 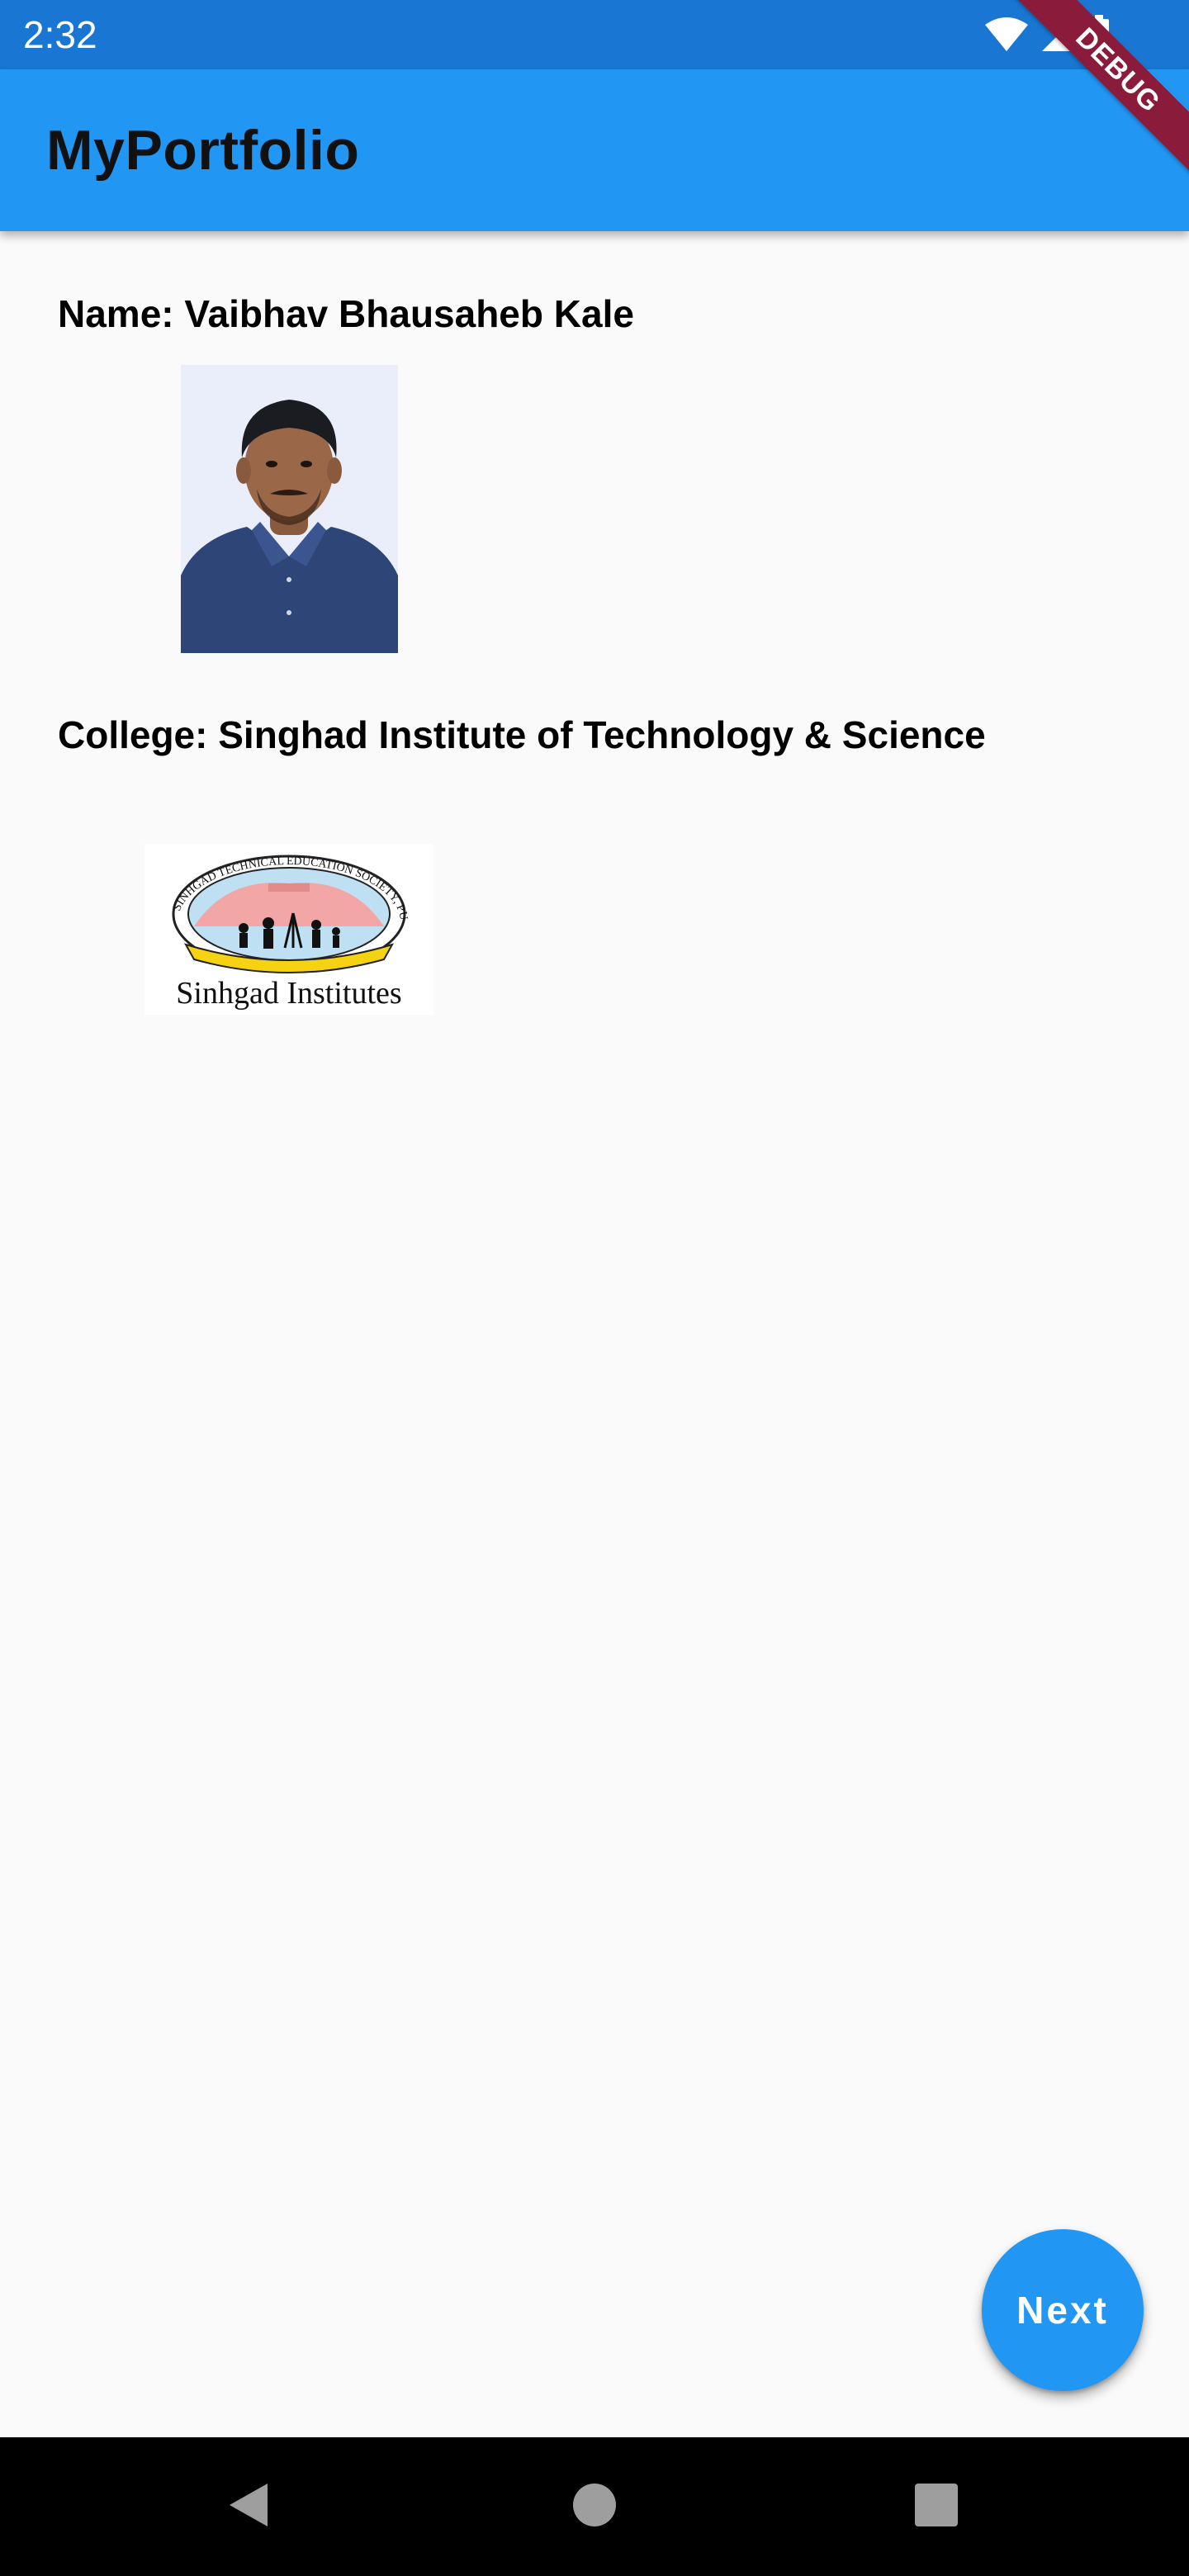 I want to click on app-bar: MyPortfolio, so click(x=594, y=150).